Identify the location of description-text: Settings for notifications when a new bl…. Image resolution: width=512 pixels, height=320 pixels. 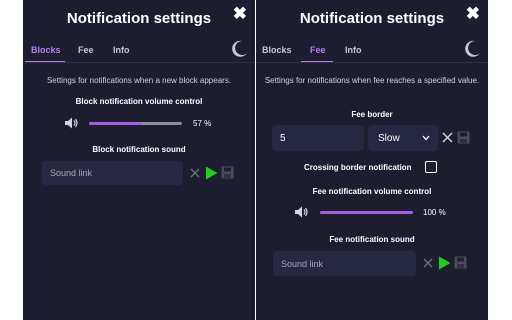
(139, 80).